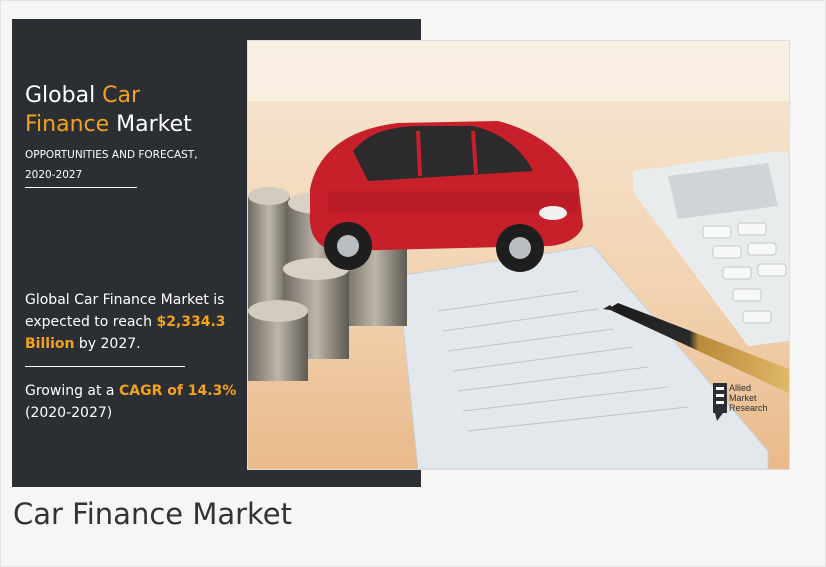 This screenshot has height=567, width=826. I want to click on cagr-value: CAGR of 14.3%, so click(177, 391).